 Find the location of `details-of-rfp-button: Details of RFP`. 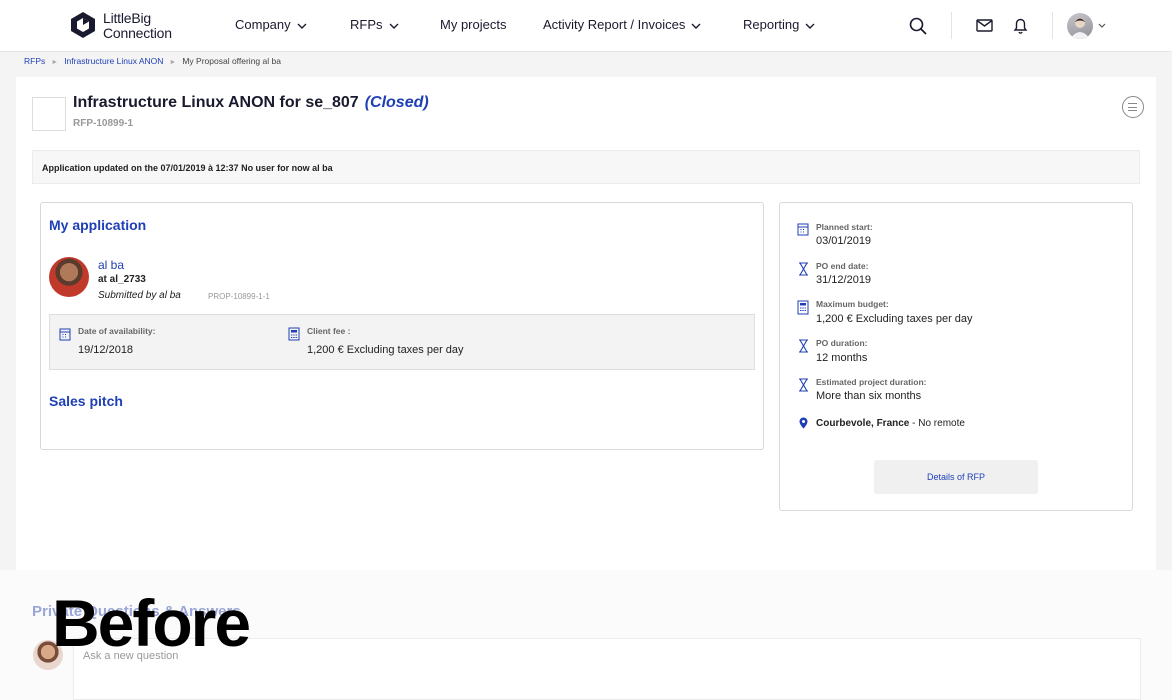

details-of-rfp-button: Details of RFP is located at coordinates (956, 477).